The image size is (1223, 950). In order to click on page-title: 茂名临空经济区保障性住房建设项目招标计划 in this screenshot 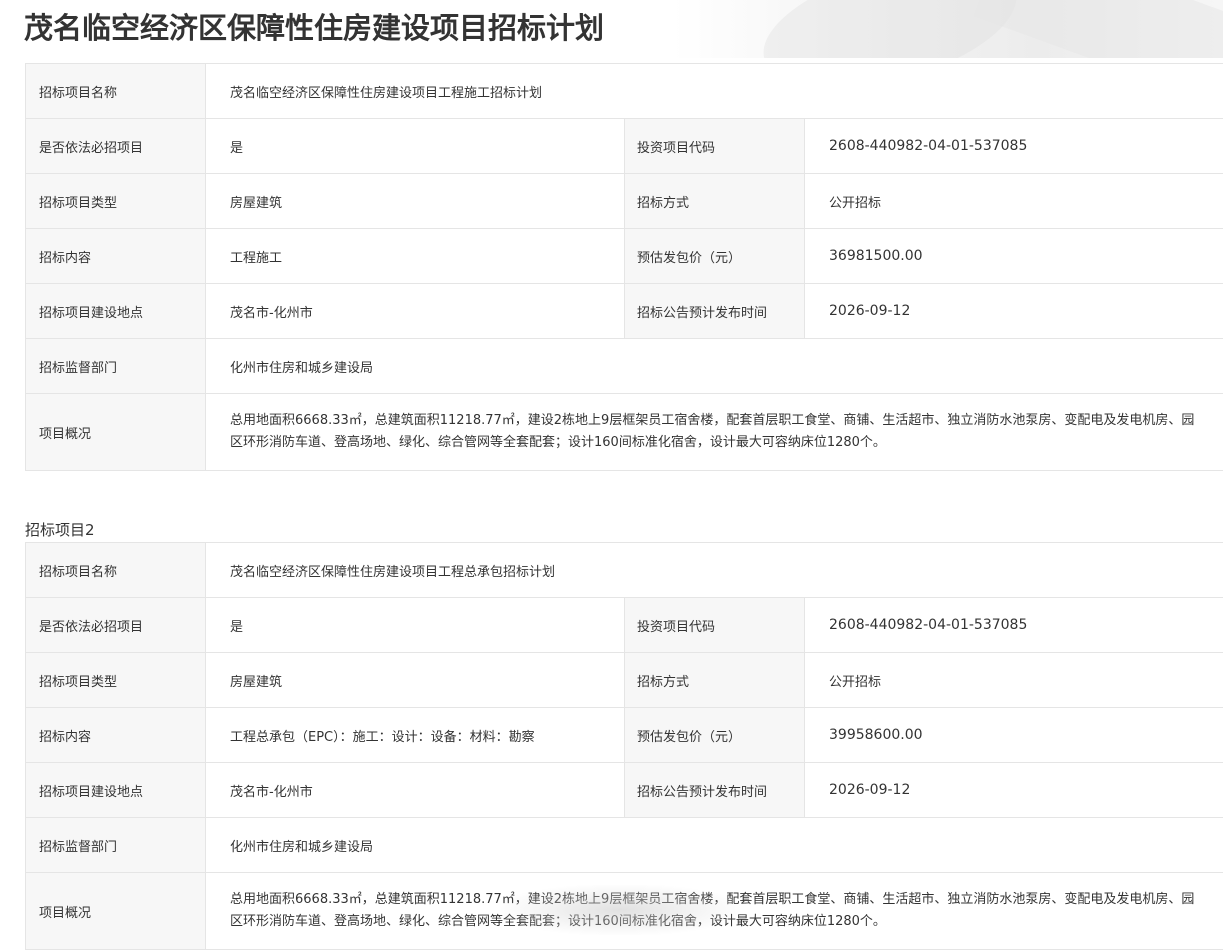, I will do `click(314, 26)`.